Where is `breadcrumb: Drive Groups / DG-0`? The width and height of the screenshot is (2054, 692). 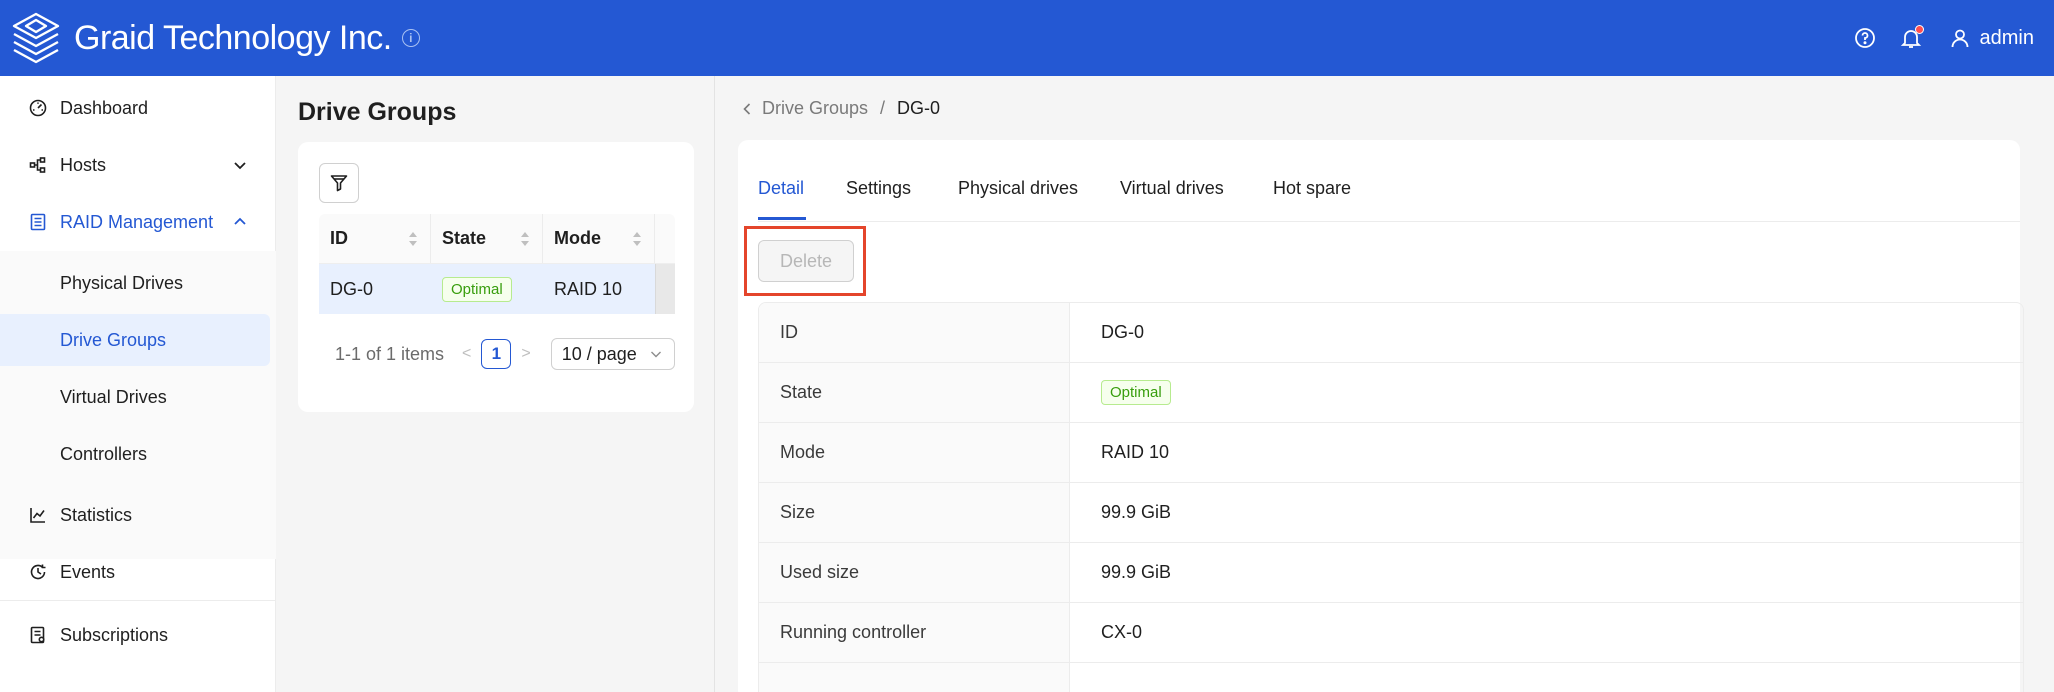 breadcrumb: Drive Groups / DG-0 is located at coordinates (840, 108).